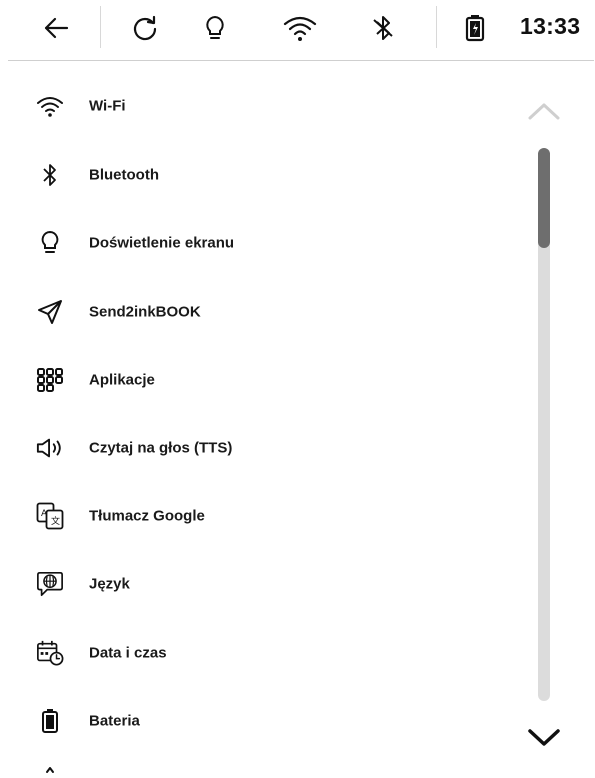 This screenshot has height=778, width=595. I want to click on apps-grid-icon, so click(50, 380).